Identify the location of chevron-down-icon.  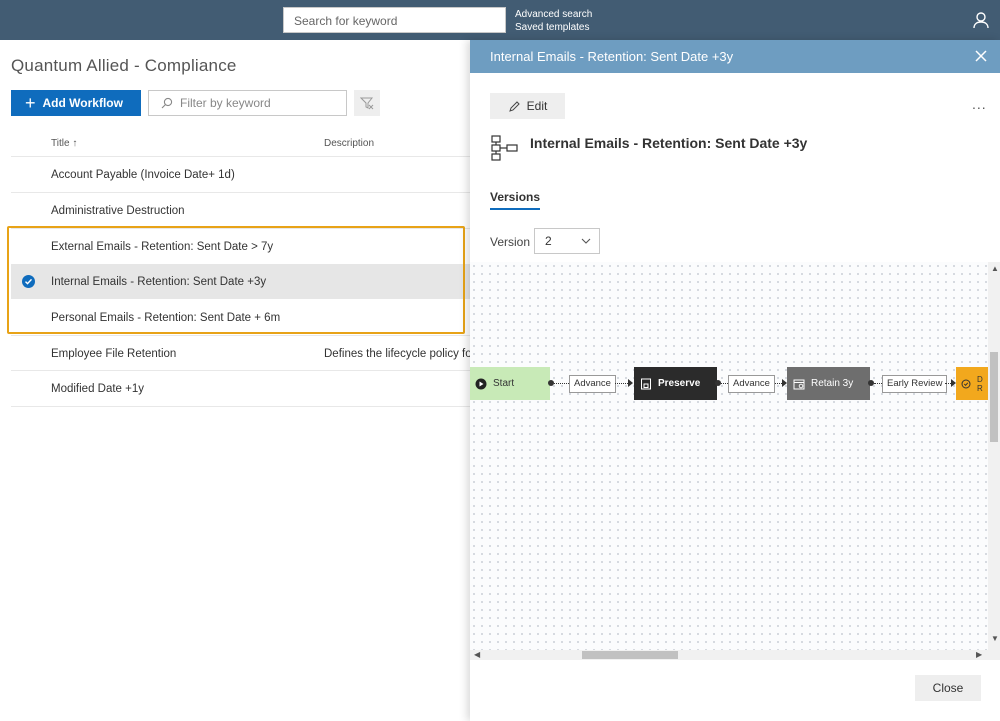
(586, 241).